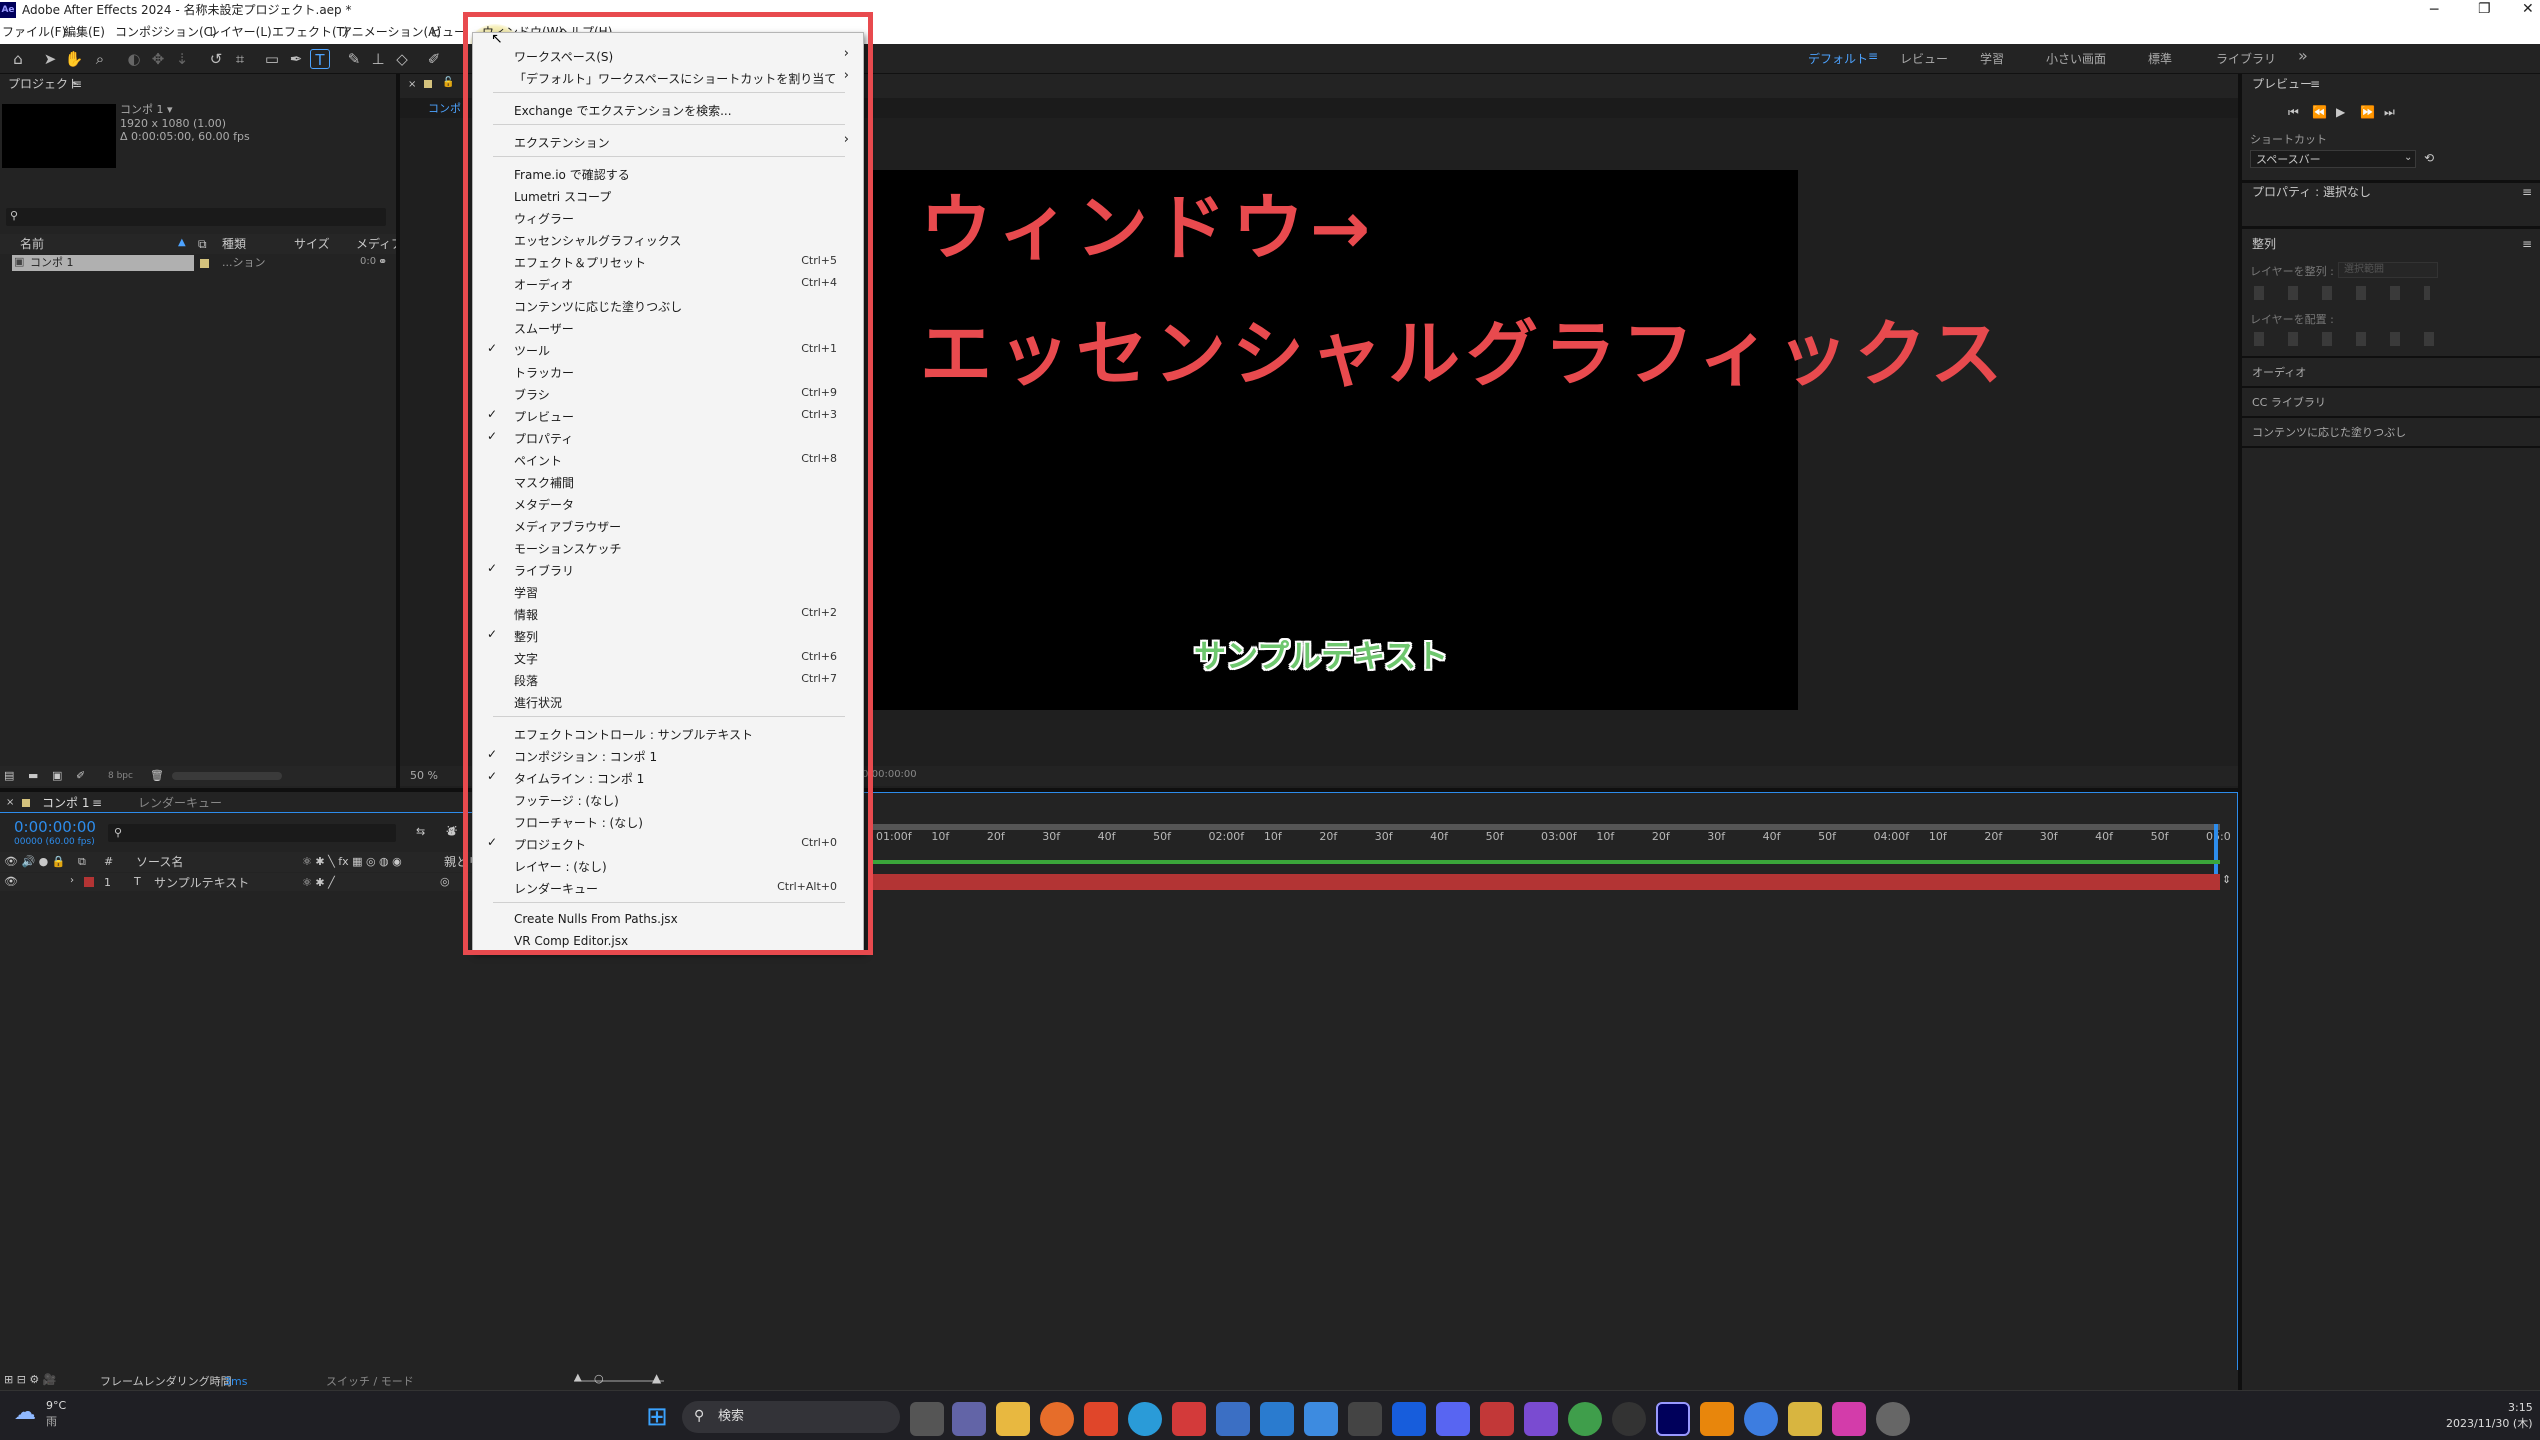 This screenshot has width=2540, height=1440. Describe the element at coordinates (1849, 1419) in the screenshot. I see `app-pink-icon` at that location.